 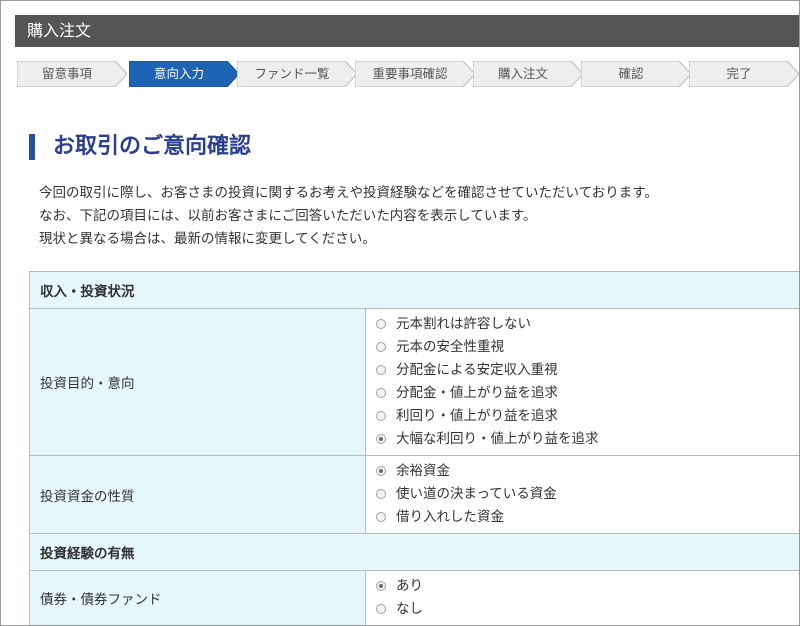 What do you see at coordinates (587, 370) in the screenshot?
I see `radio-option: 分配金による安定収入重視` at bounding box center [587, 370].